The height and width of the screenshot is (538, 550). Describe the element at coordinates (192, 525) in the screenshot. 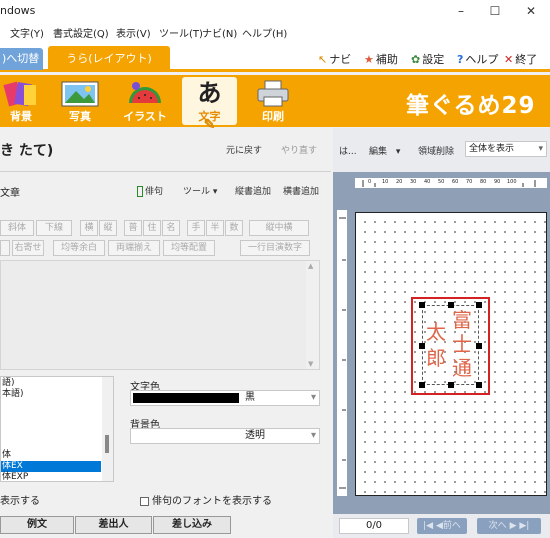

I see `tab-insert: 差し込み` at that location.